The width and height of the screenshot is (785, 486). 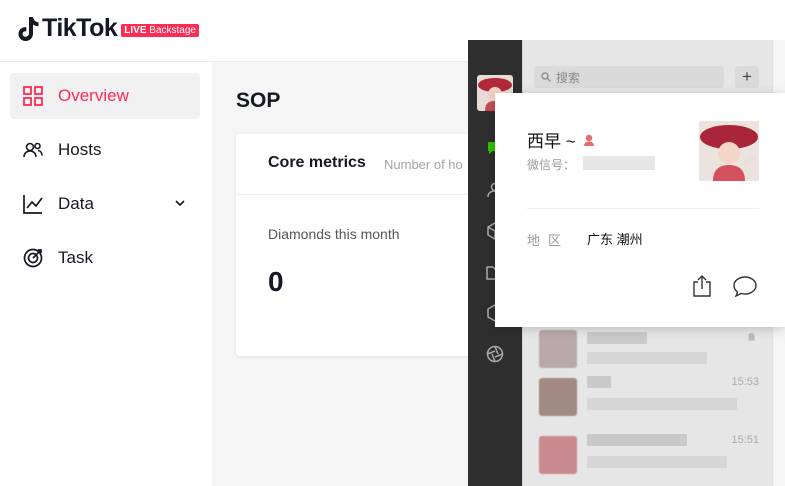 I want to click on search-placeholder: 搜索, so click(x=568, y=77).